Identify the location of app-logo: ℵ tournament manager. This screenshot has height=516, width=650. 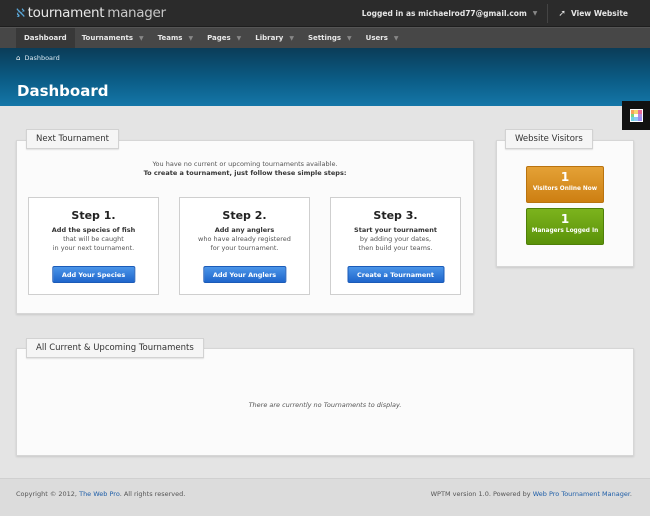
(91, 13).